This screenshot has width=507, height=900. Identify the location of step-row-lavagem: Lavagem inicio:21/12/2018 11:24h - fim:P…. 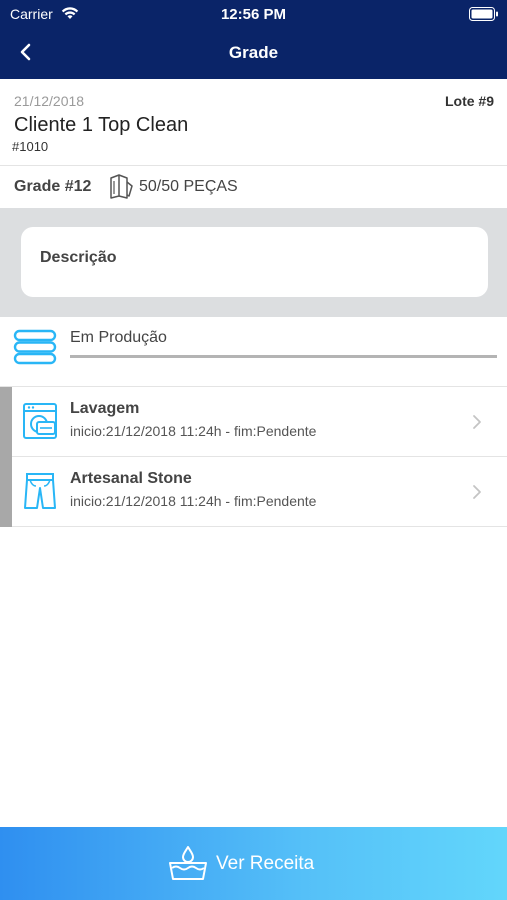
(253, 422).